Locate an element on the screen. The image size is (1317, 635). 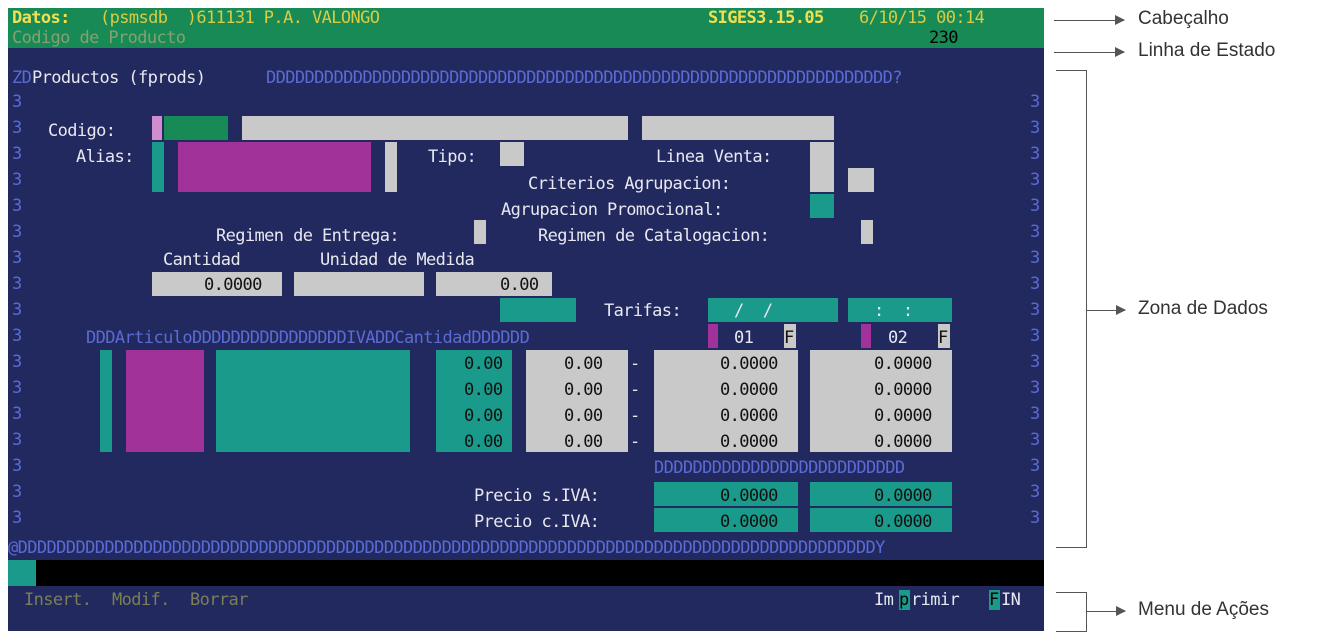
articulo-desc-column is located at coordinates (313, 401).